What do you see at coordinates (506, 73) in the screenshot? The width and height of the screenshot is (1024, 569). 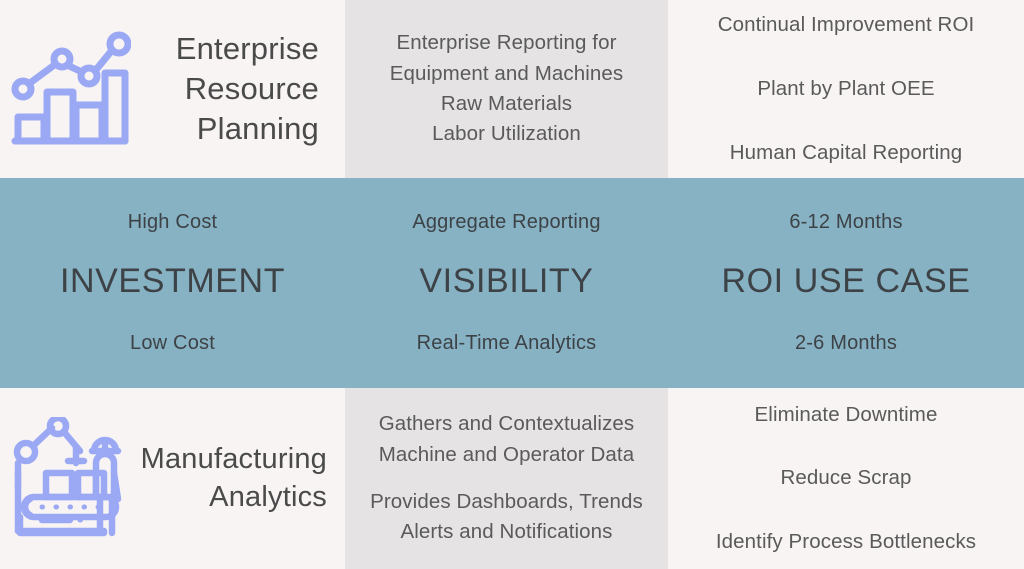 I see `erp-feature-line: Equipment and Machines` at bounding box center [506, 73].